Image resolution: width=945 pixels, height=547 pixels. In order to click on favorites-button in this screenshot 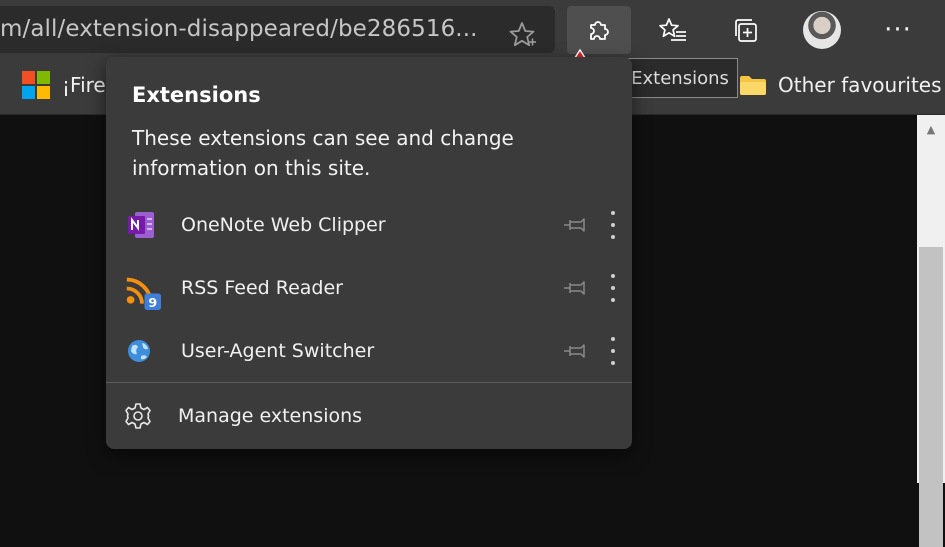, I will do `click(673, 30)`.